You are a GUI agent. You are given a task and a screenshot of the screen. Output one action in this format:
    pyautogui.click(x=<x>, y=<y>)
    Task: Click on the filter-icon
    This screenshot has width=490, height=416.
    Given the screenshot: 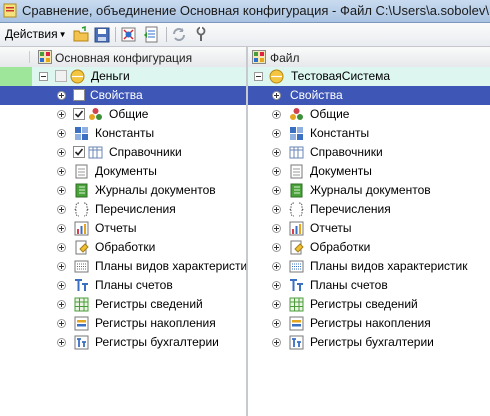 What is the action you would take?
    pyautogui.click(x=128, y=34)
    